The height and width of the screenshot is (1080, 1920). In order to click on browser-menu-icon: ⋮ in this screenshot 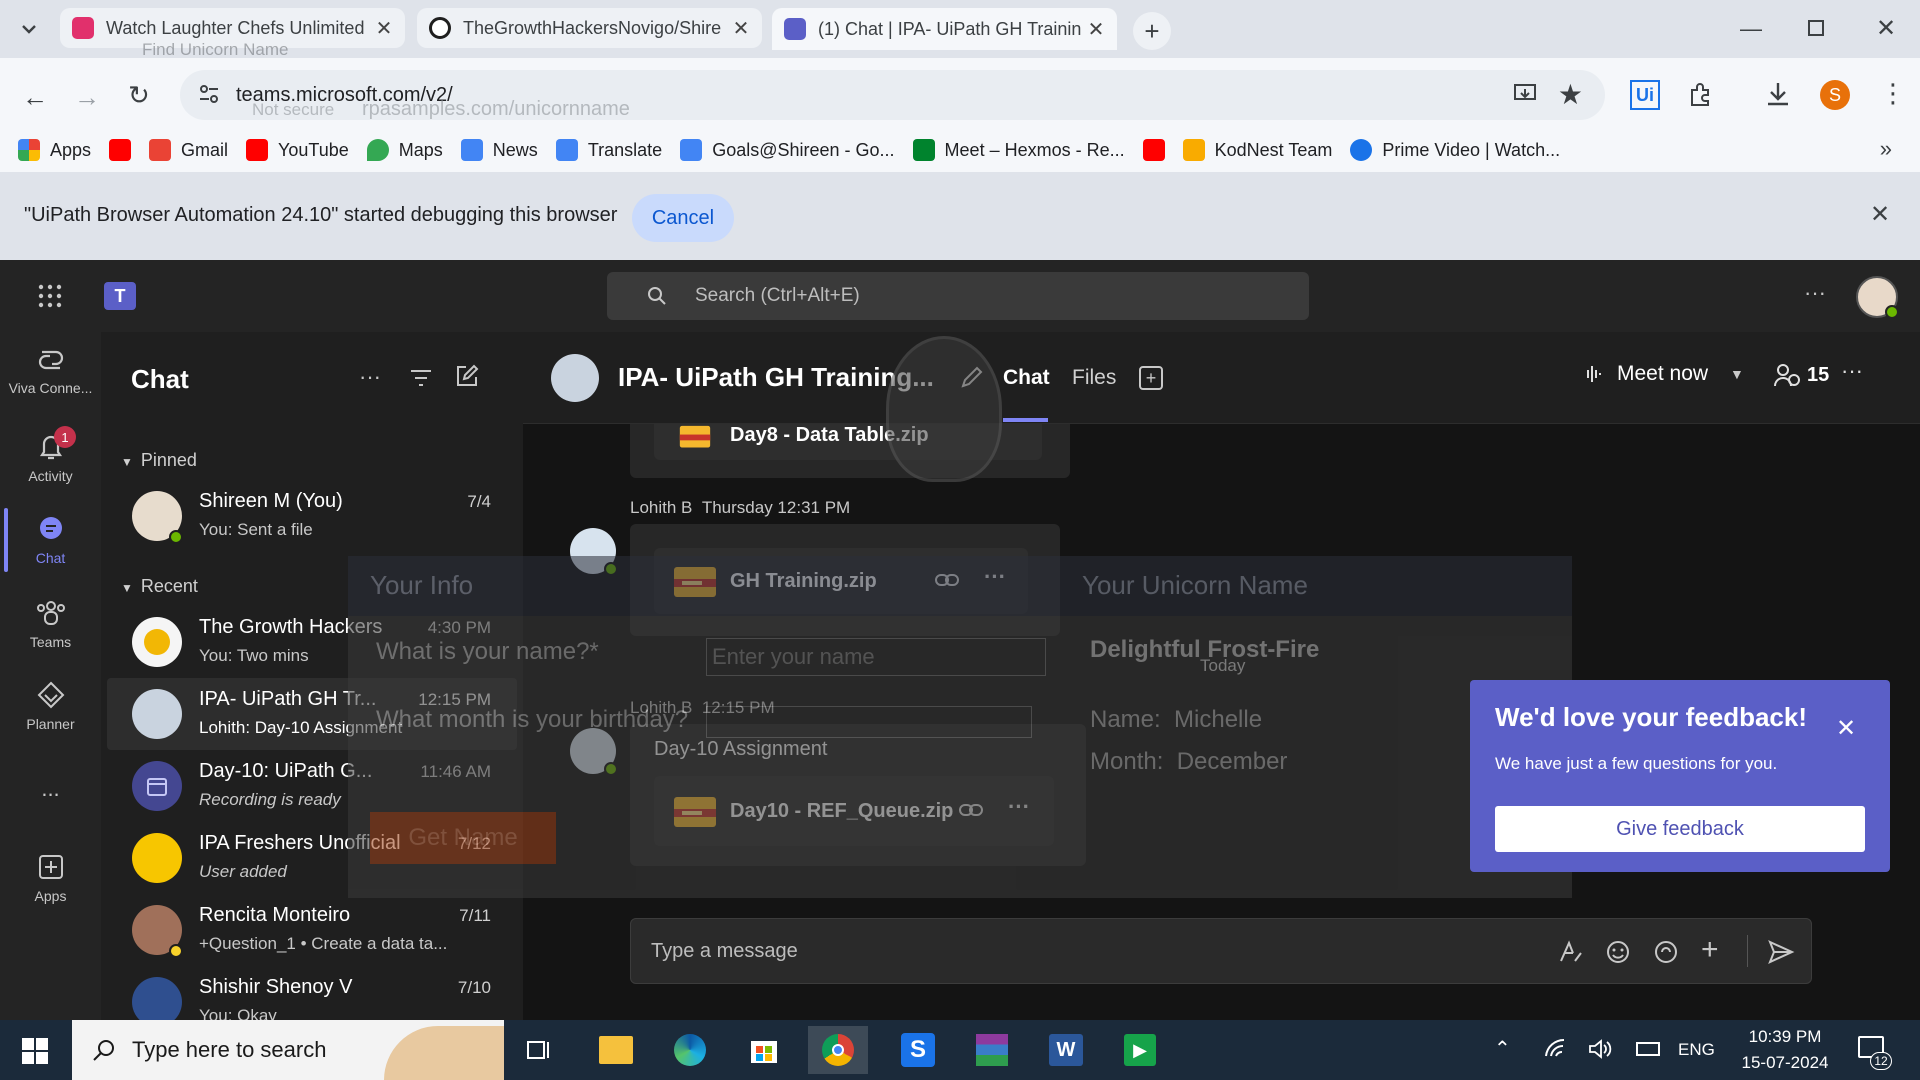, I will do `click(1893, 93)`.